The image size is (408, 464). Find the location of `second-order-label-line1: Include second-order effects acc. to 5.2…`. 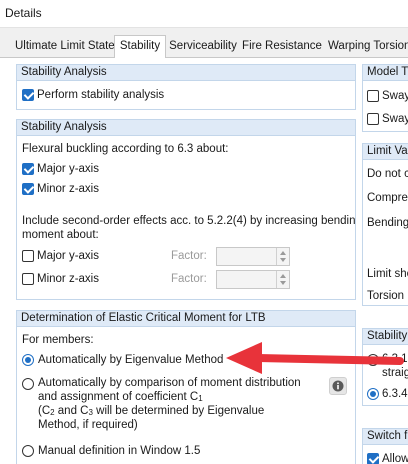

second-order-label-line1: Include second-order effects acc. to 5.2… is located at coordinates (189, 221).